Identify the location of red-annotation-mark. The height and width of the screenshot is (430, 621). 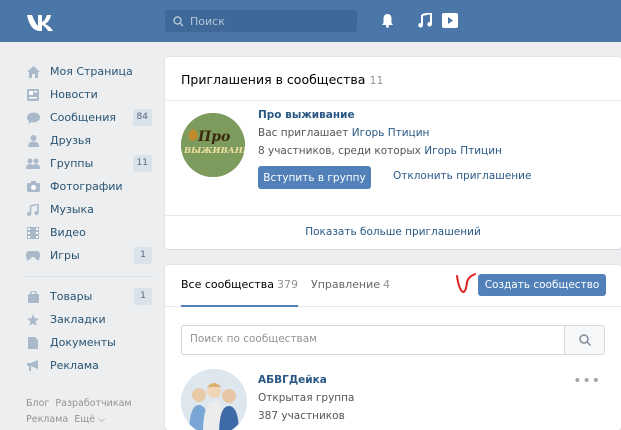
(466, 283).